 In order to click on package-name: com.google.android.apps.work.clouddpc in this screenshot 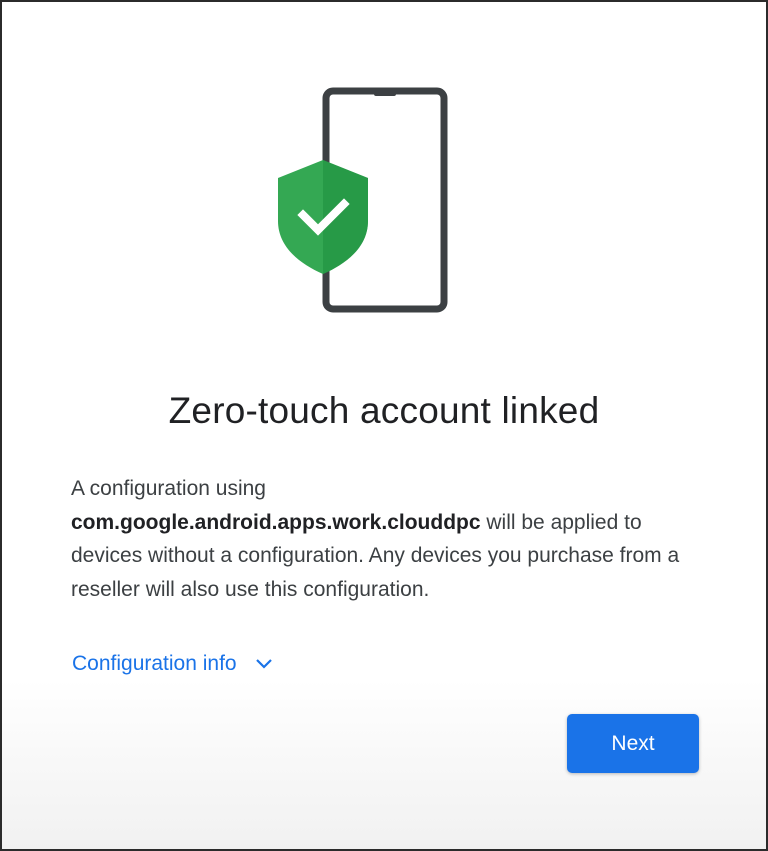, I will do `click(276, 522)`.